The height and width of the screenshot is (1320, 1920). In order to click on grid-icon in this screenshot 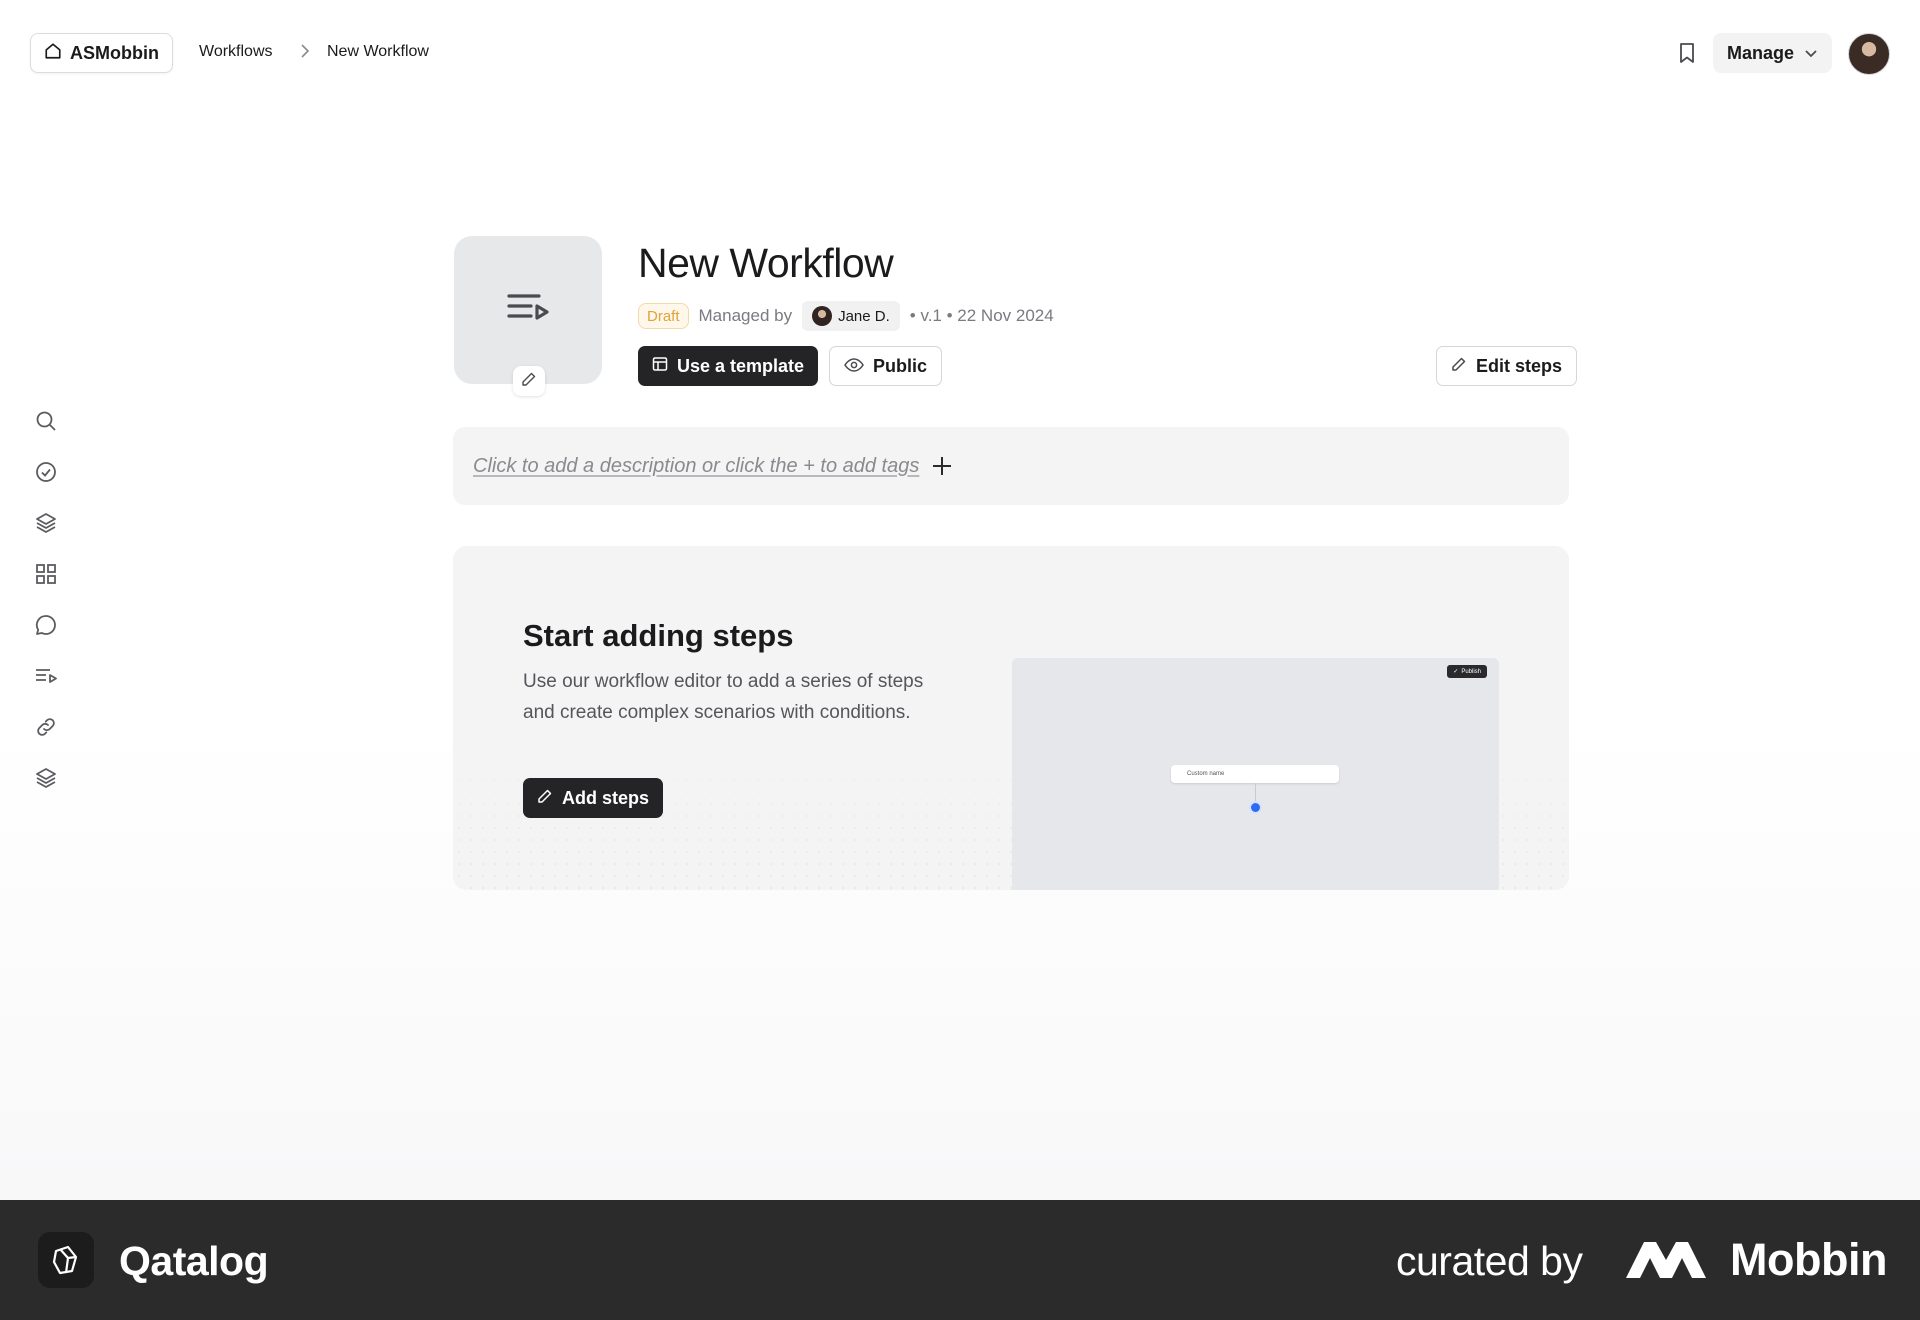, I will do `click(46, 574)`.